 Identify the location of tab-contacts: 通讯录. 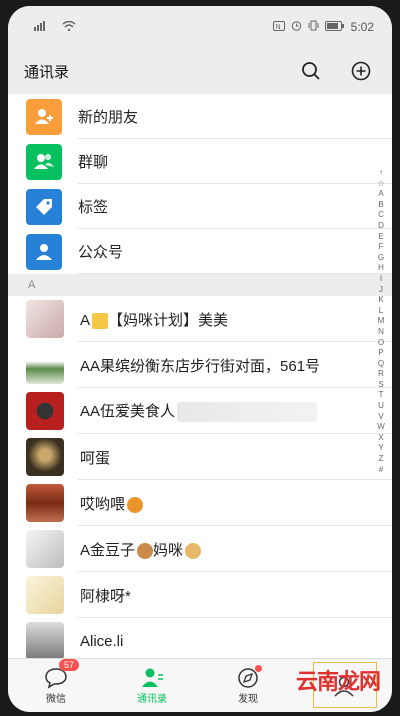
(152, 685).